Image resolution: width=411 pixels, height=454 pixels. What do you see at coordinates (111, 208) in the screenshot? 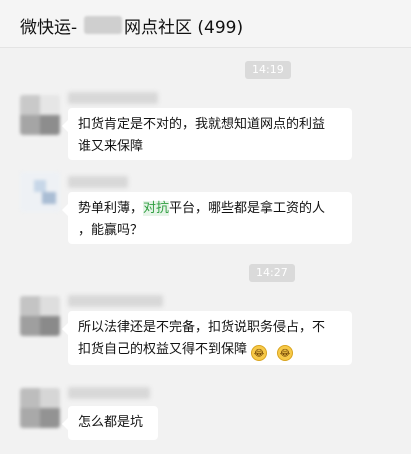
I see `message-text-segment: 势单利薄，` at bounding box center [111, 208].